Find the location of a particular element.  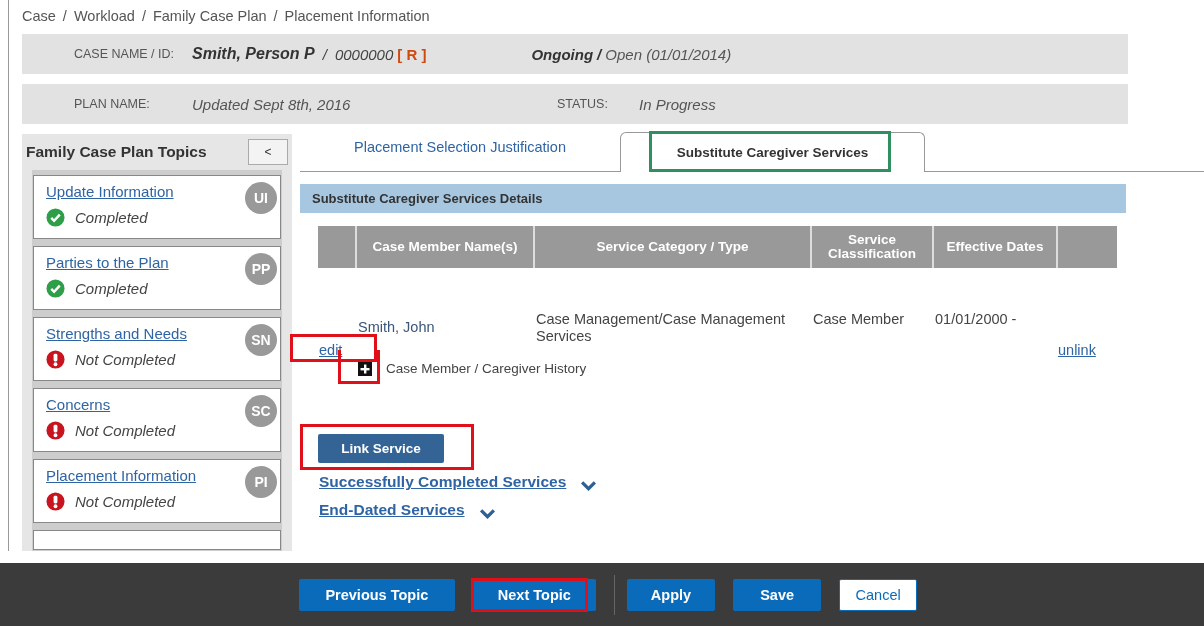

breadcrumb-item: Placement Information is located at coordinates (357, 16).